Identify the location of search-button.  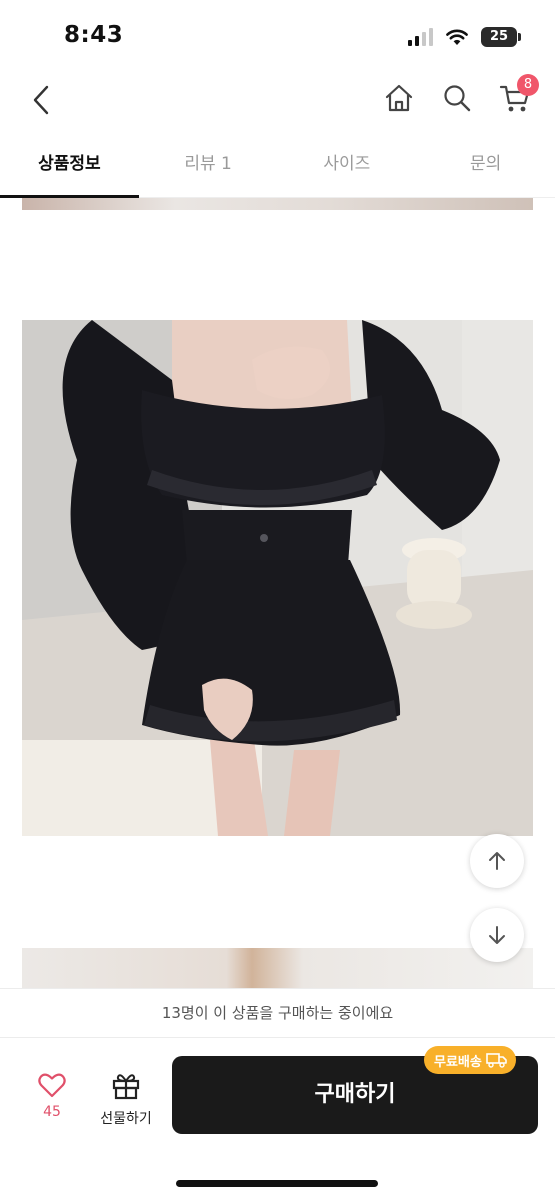
(457, 98).